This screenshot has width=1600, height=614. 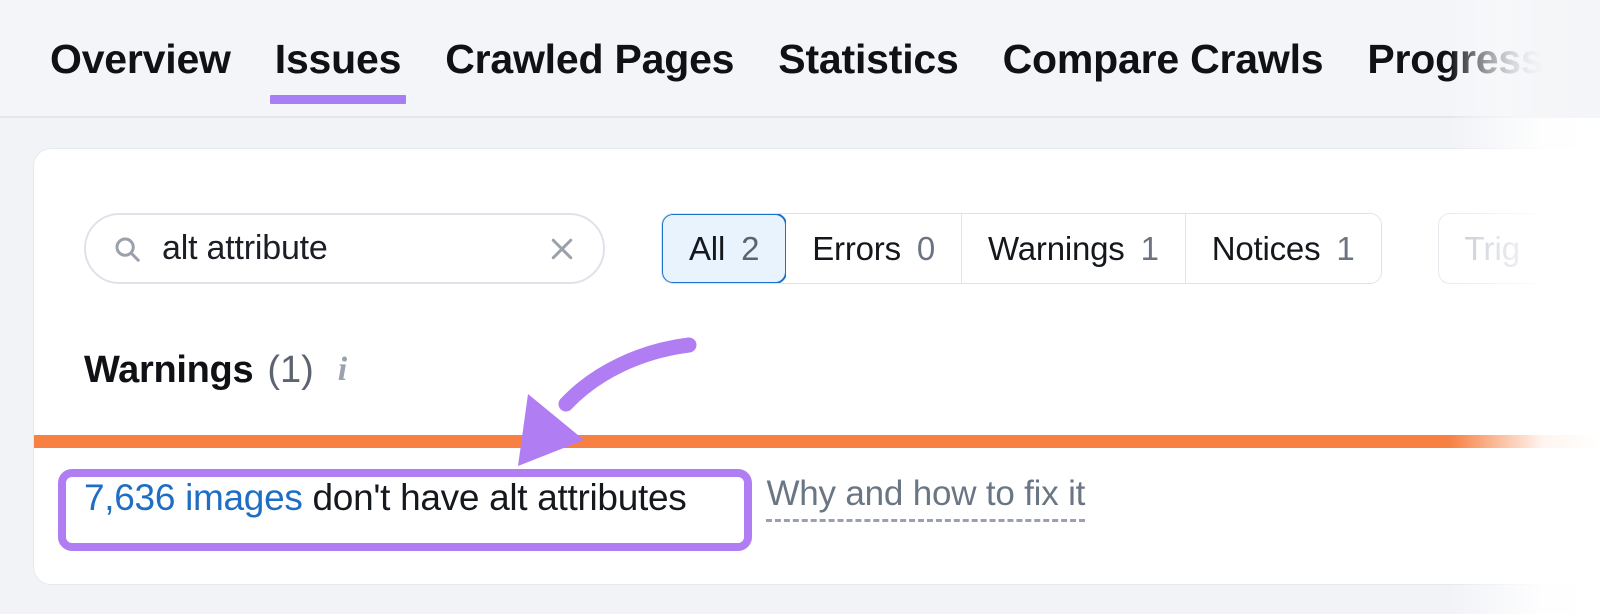 What do you see at coordinates (590, 59) in the screenshot?
I see `tab-crawled-pages-label: Crawled Pages` at bounding box center [590, 59].